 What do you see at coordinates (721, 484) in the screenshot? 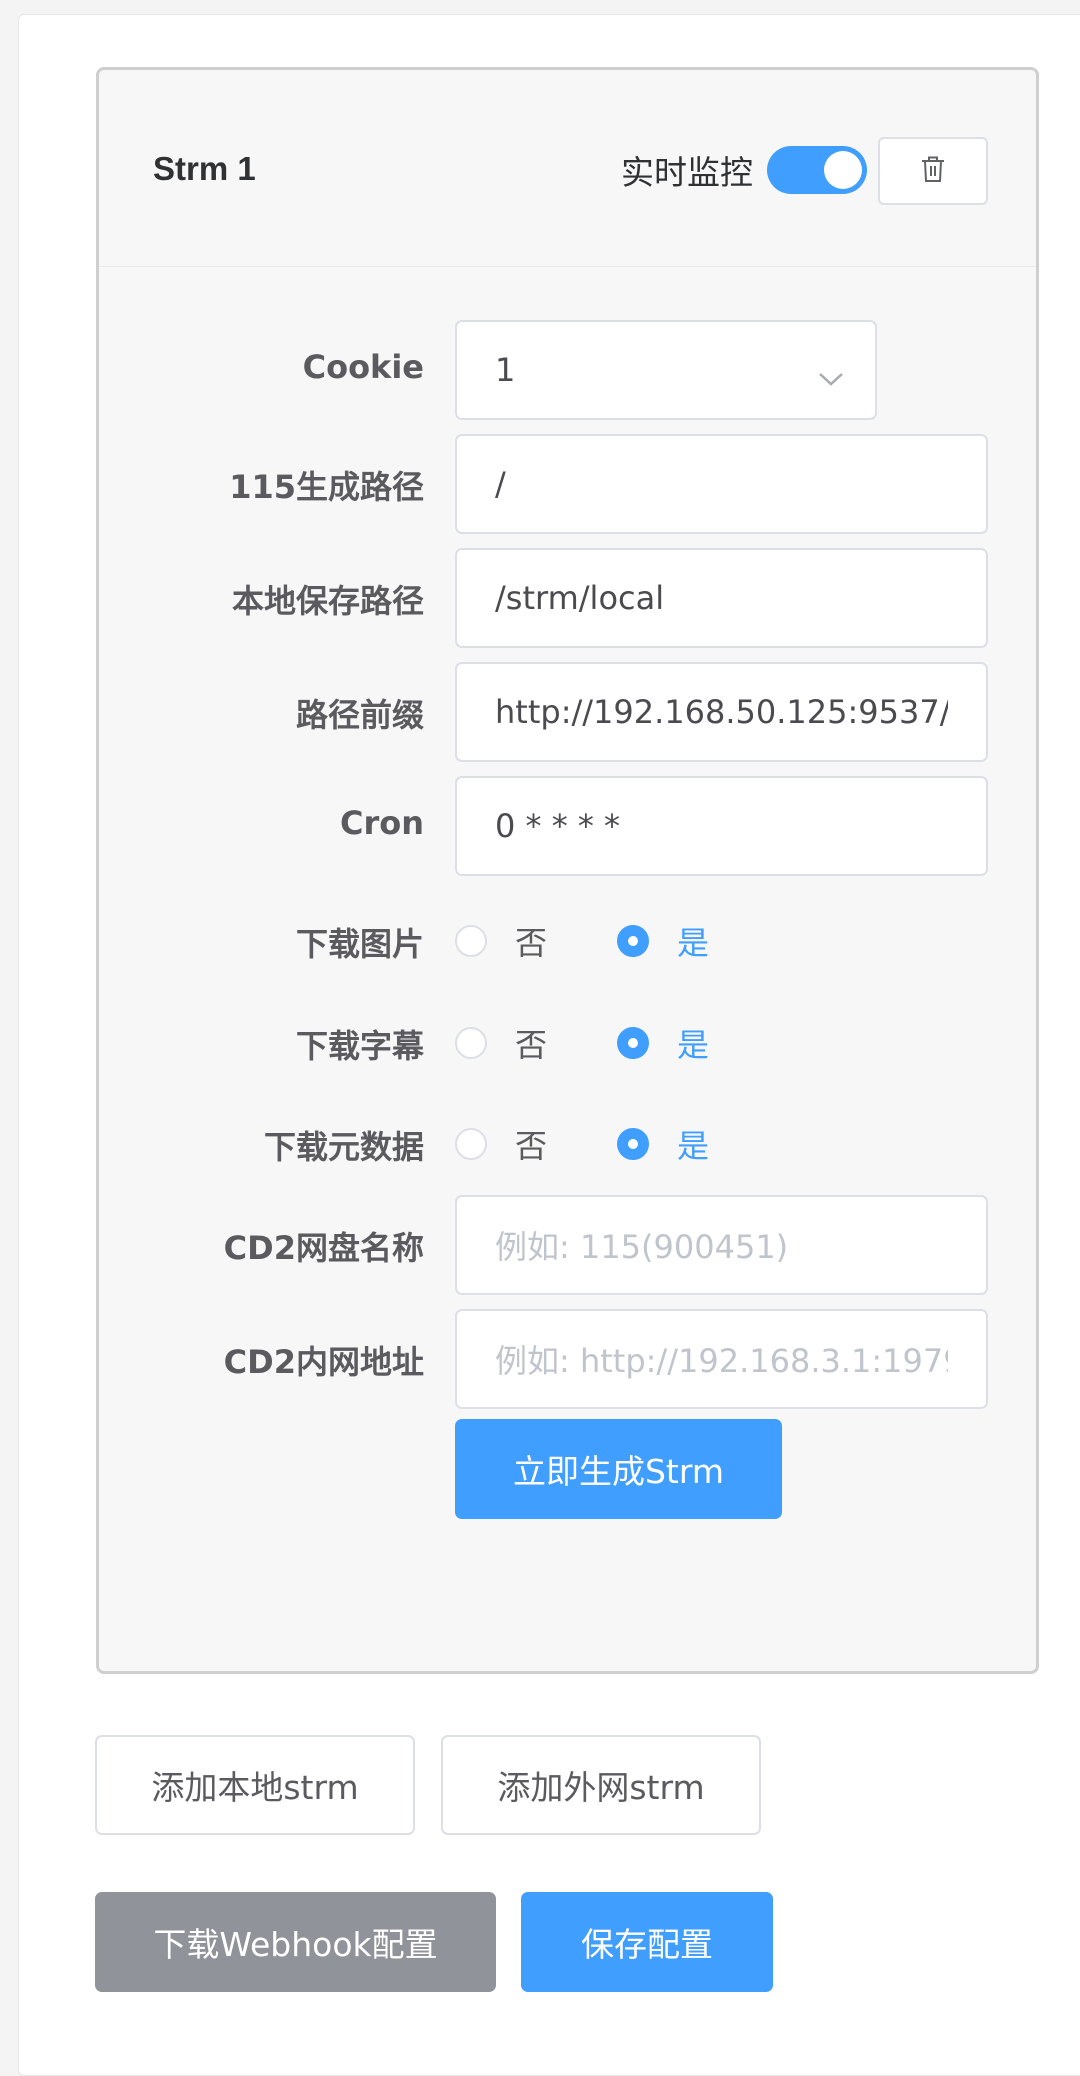
I see `gen-path-input: /` at bounding box center [721, 484].